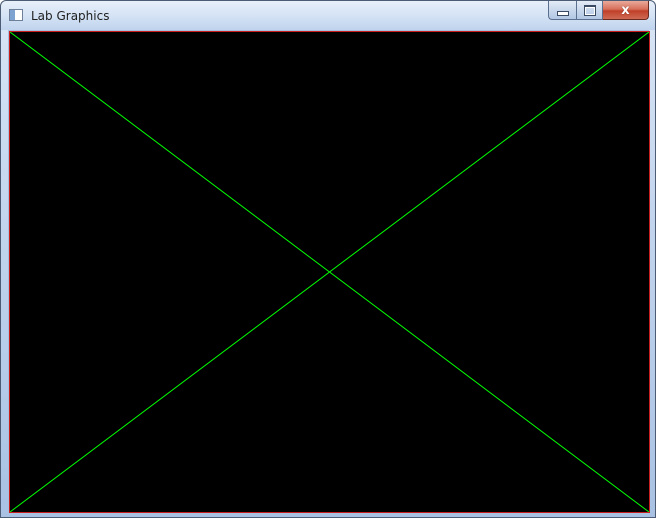 The width and height of the screenshot is (656, 518). I want to click on close-icon: x, so click(625, 10).